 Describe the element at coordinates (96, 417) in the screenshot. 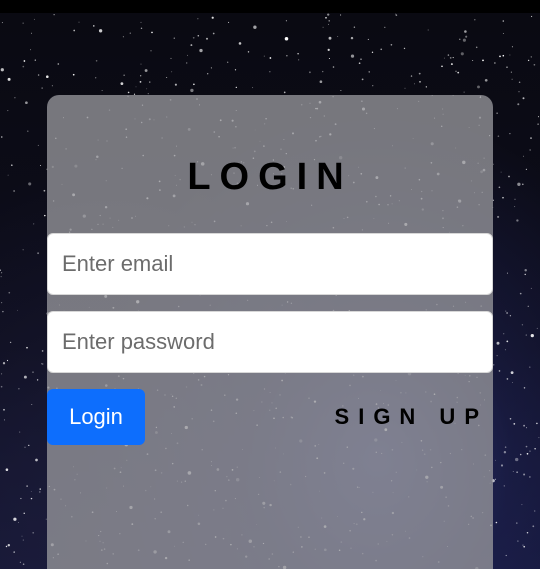

I see `login-button: Login` at that location.